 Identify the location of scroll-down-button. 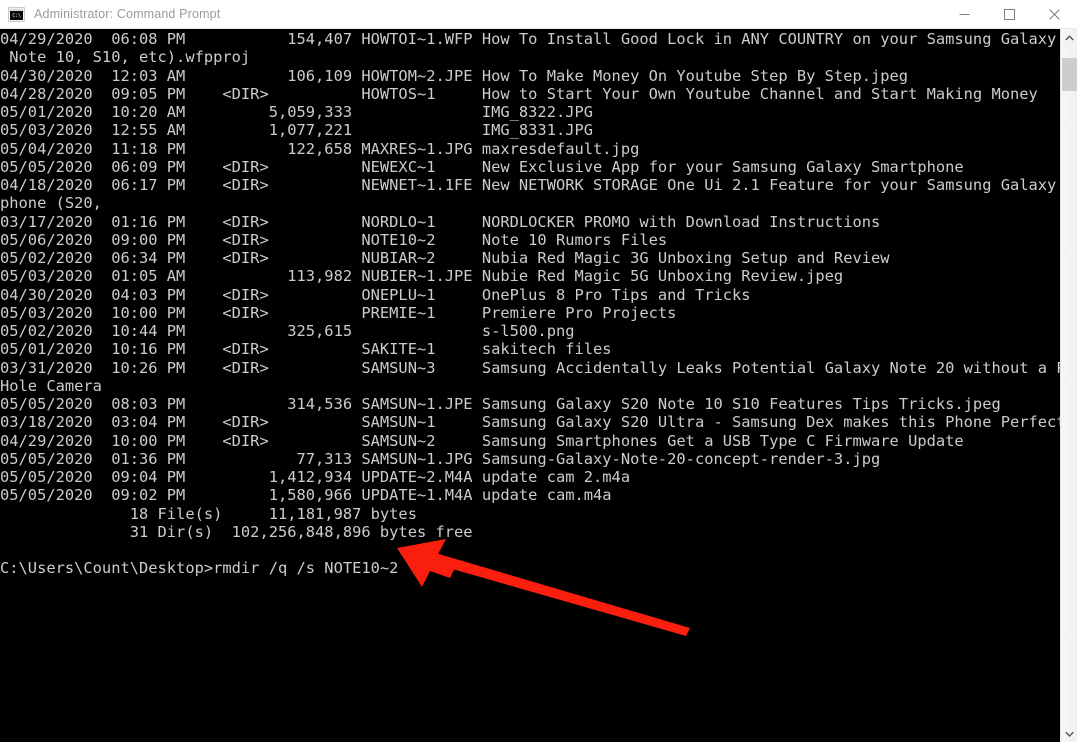
(1069, 733).